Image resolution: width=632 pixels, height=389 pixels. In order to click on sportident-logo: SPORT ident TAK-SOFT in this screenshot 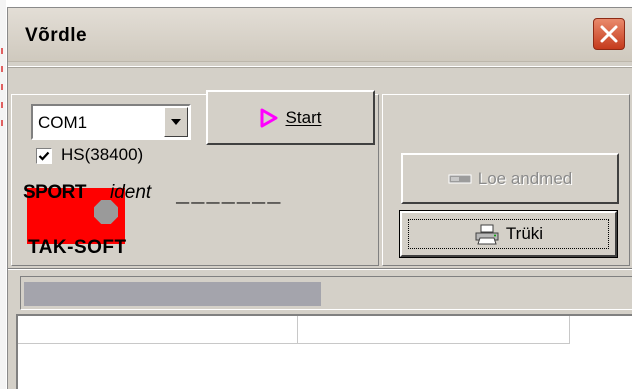, I will do `click(104, 222)`.